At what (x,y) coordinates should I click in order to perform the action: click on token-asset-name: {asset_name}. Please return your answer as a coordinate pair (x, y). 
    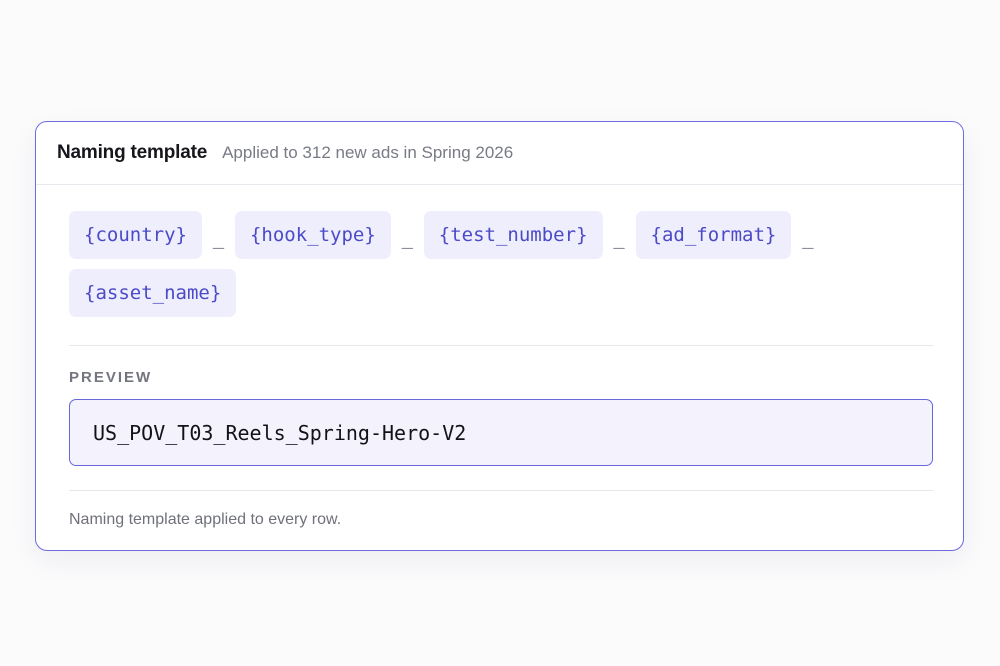
    Looking at the image, I should click on (153, 293).